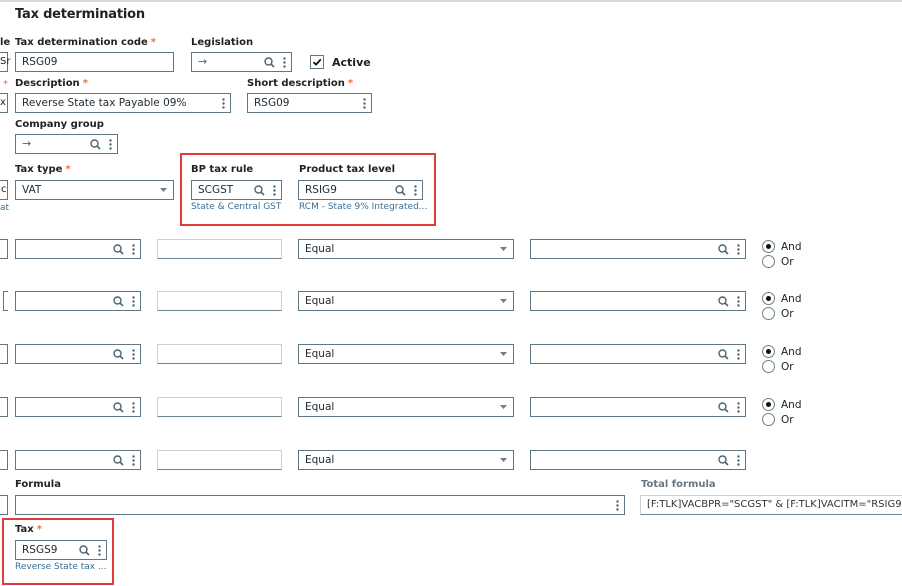  I want to click on tax-determination-code-input: RSG09, so click(94, 62).